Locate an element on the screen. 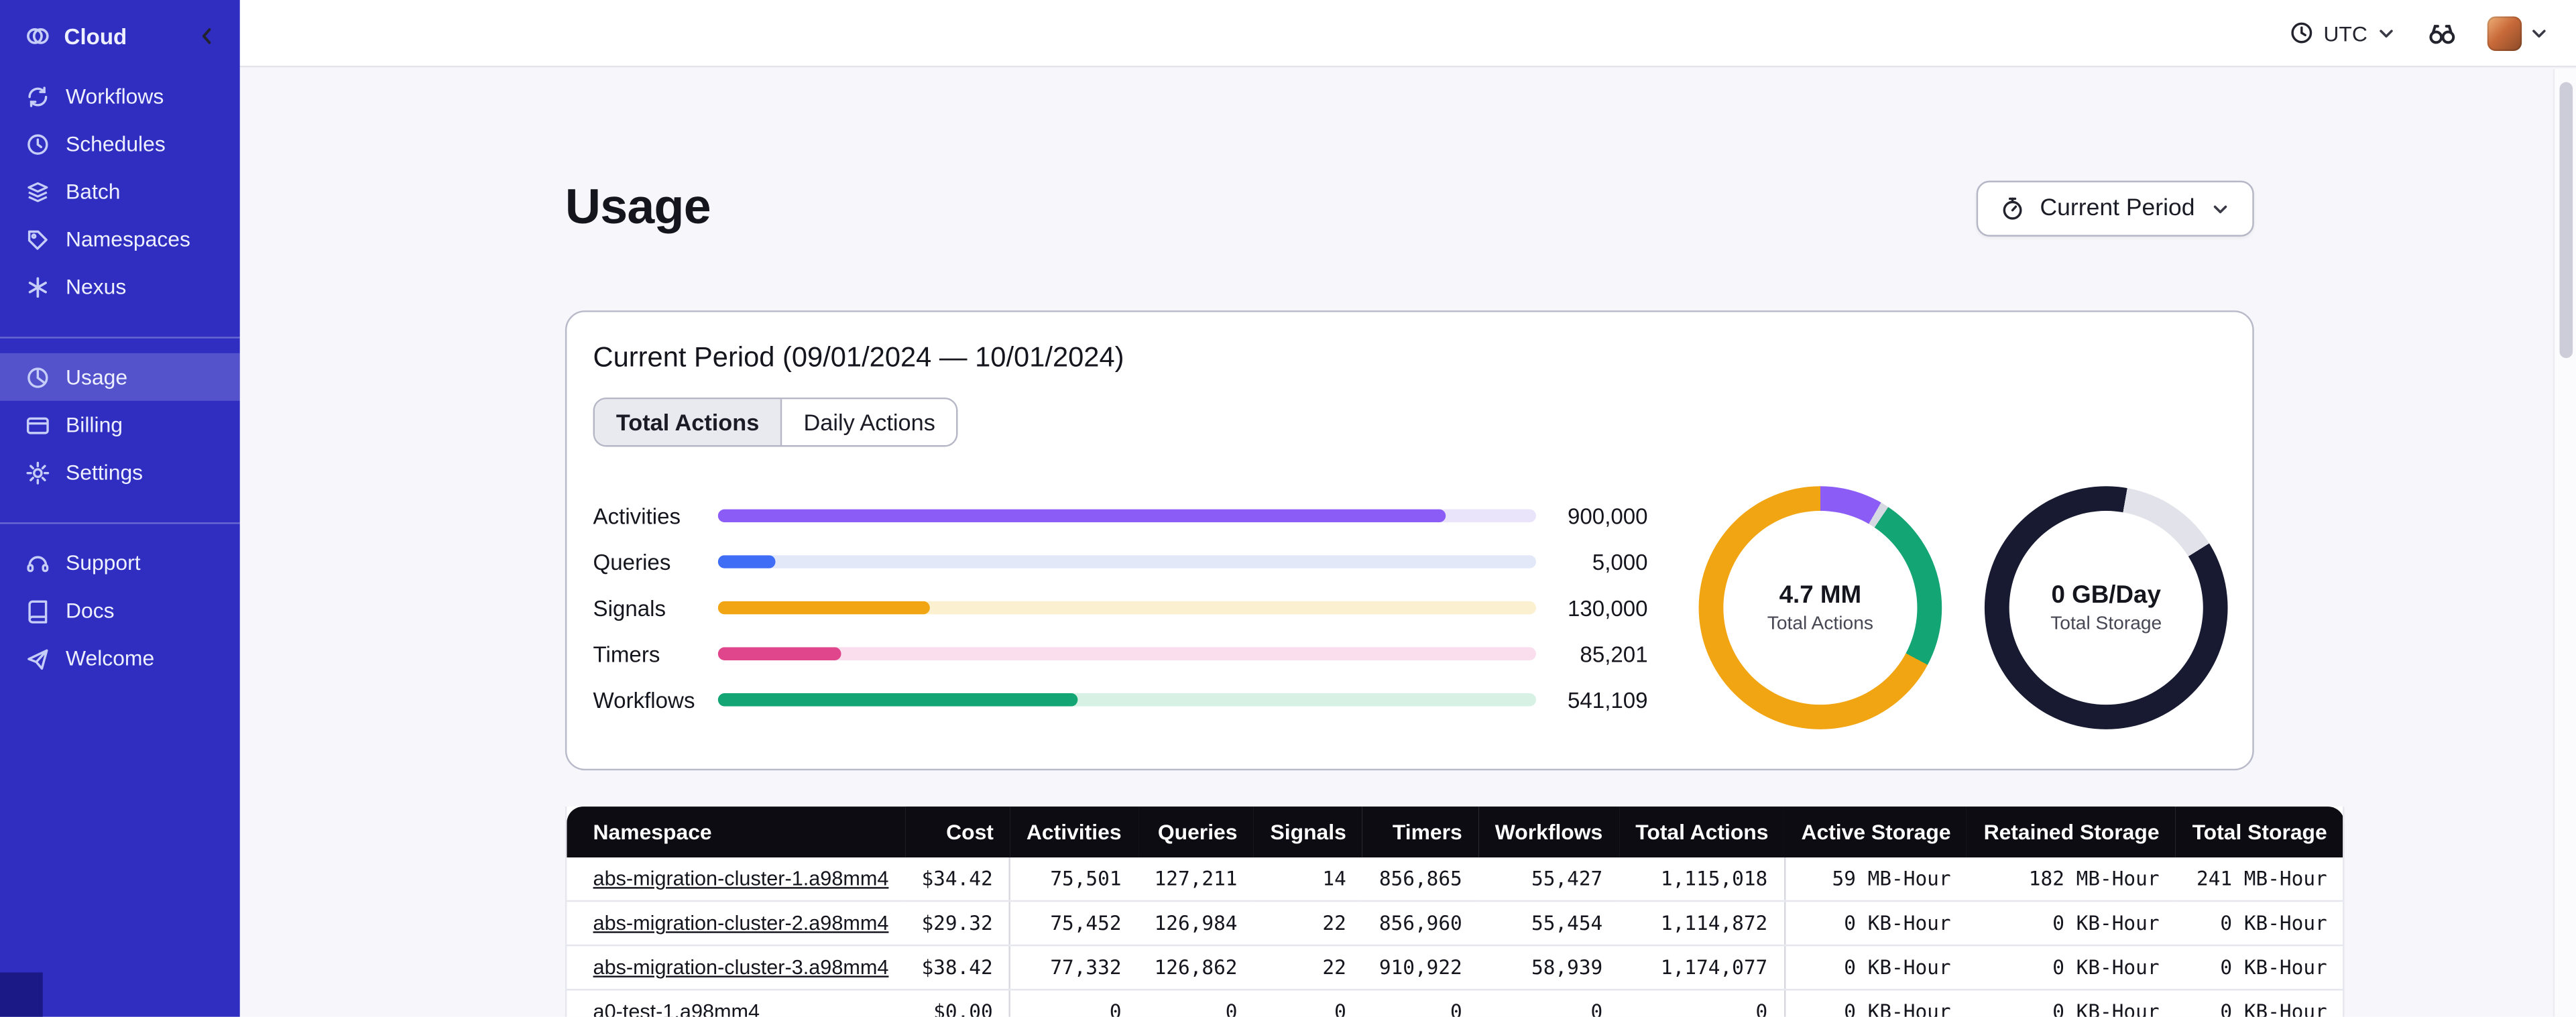  billing-icon is located at coordinates (38, 425).